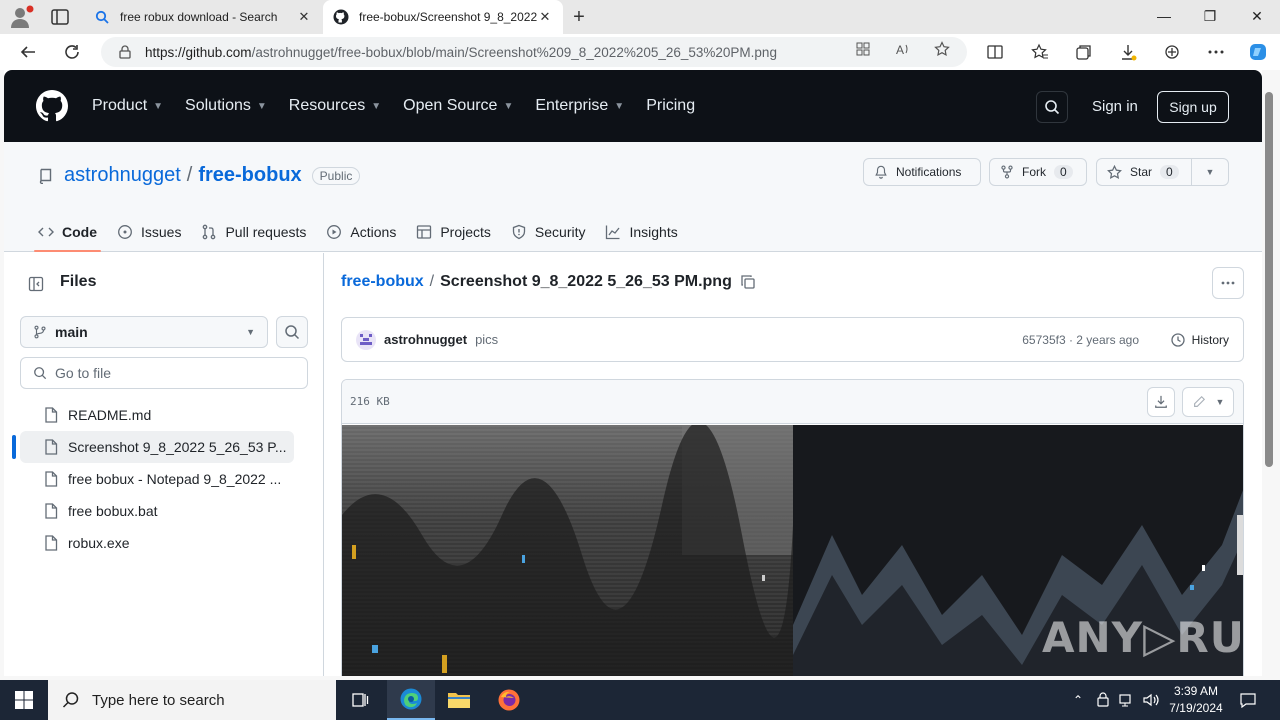 The width and height of the screenshot is (1280, 720). I want to click on chevron-down-icon: ▼, so click(158, 106).